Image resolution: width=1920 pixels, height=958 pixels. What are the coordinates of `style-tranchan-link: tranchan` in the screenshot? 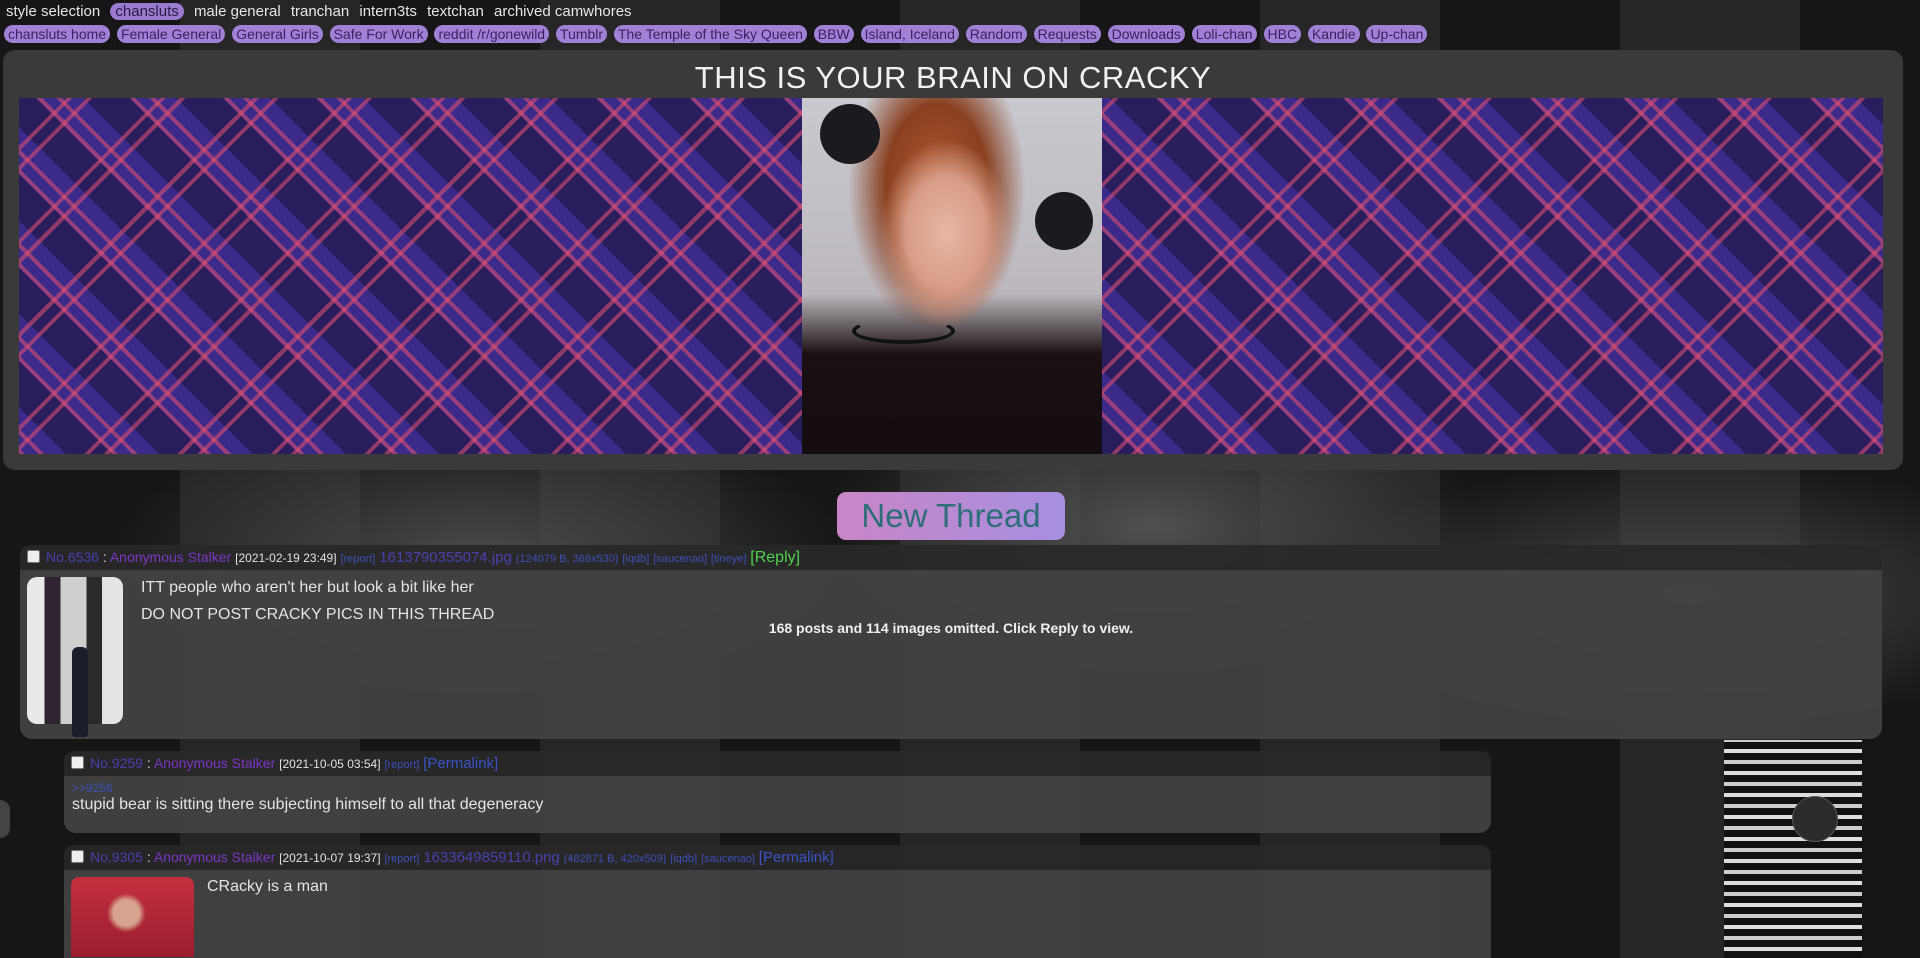 It's located at (320, 11).